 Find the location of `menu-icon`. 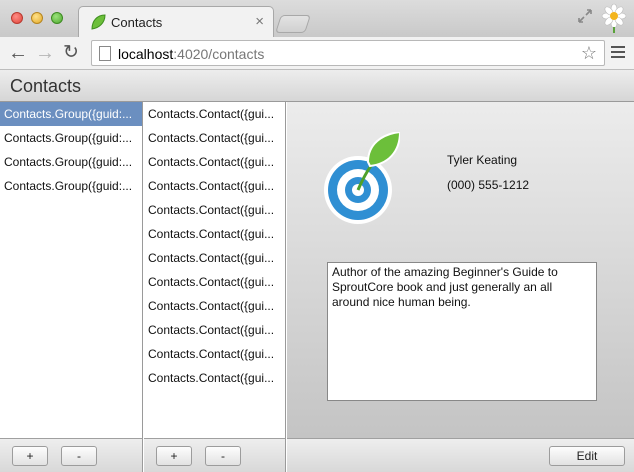

menu-icon is located at coordinates (618, 53).